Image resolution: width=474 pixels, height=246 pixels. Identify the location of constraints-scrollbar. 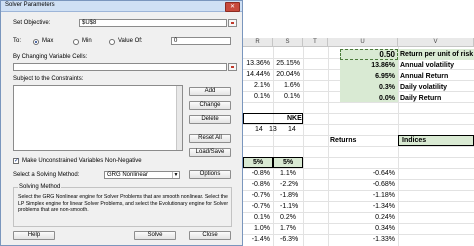
(179, 118).